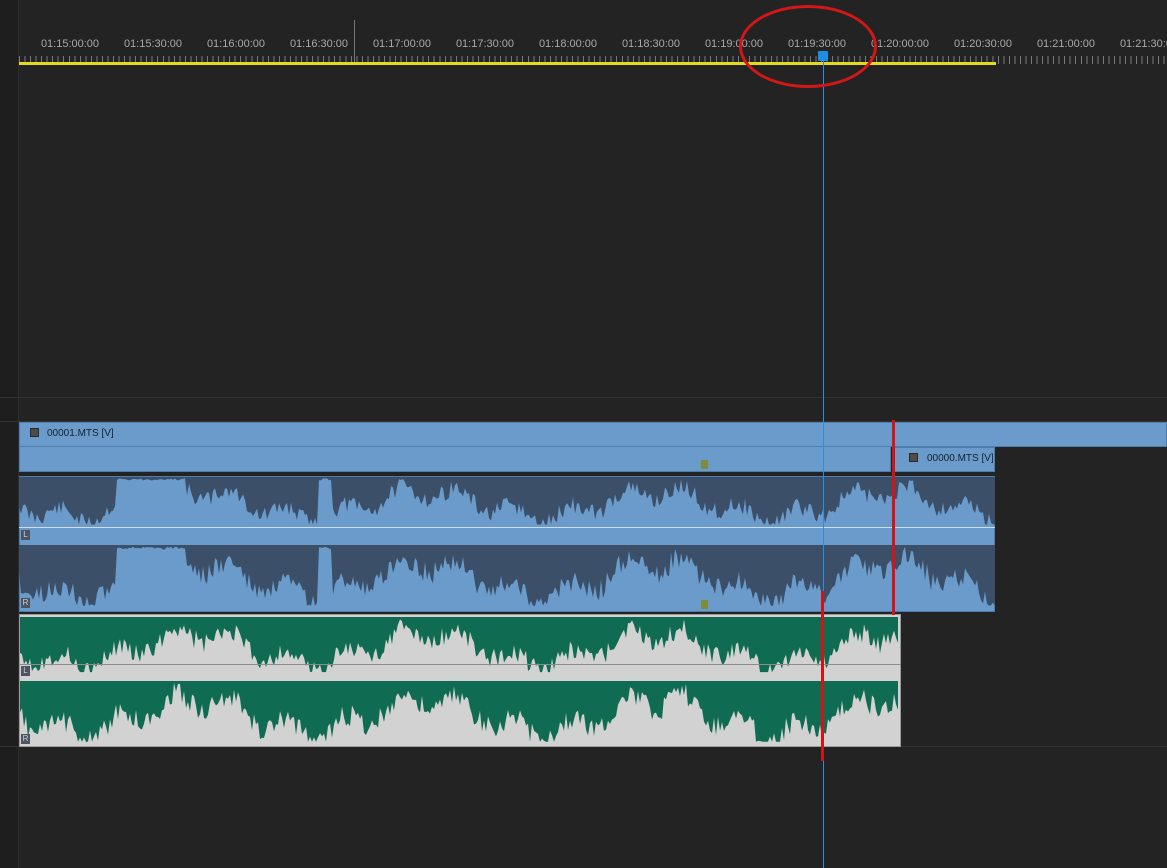 The image size is (1167, 868). I want to click on timecode-label: 01:20:00:00, so click(900, 44).